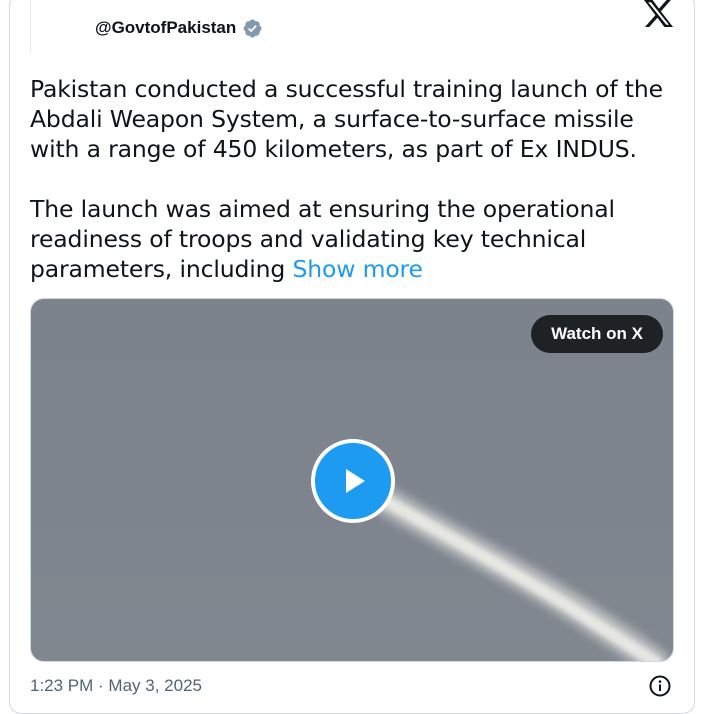  I want to click on post-timestamp: 1:23 PM · May 3, 2025, so click(116, 686).